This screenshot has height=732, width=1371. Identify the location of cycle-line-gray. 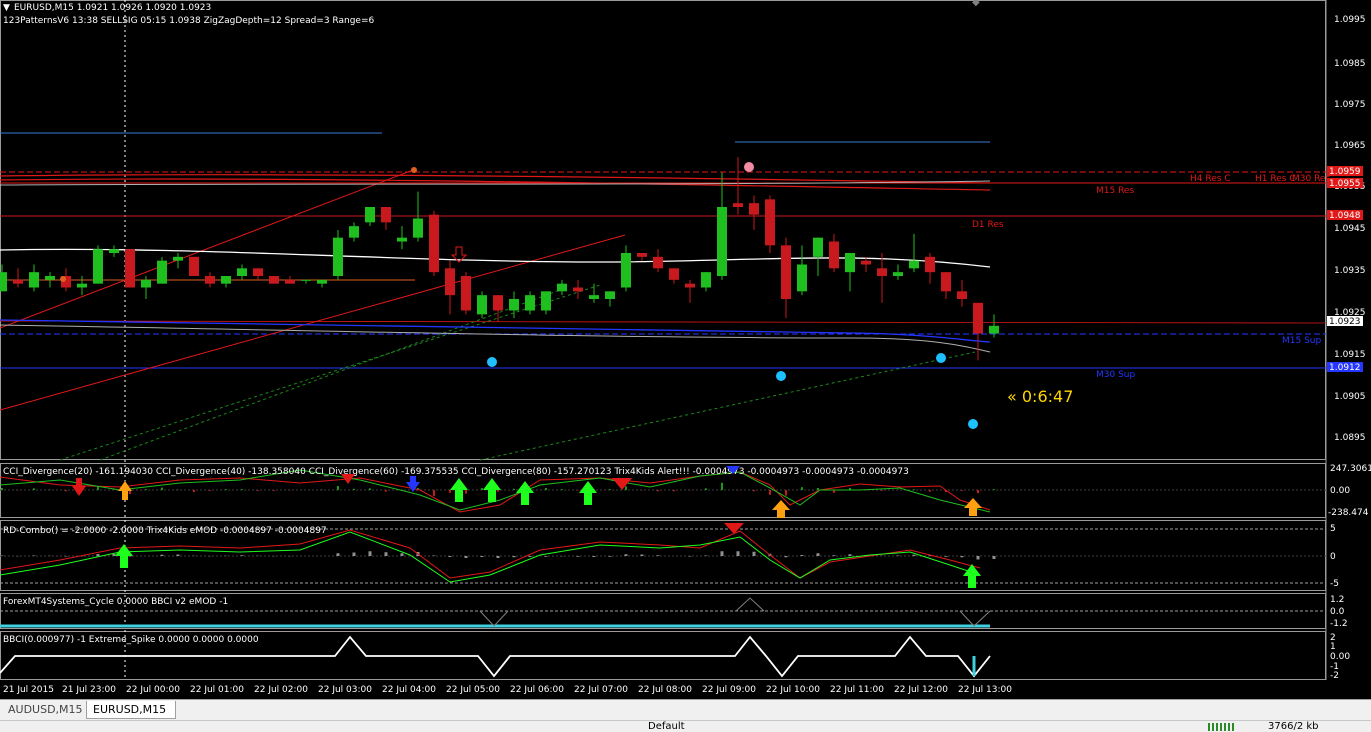
(735, 612).